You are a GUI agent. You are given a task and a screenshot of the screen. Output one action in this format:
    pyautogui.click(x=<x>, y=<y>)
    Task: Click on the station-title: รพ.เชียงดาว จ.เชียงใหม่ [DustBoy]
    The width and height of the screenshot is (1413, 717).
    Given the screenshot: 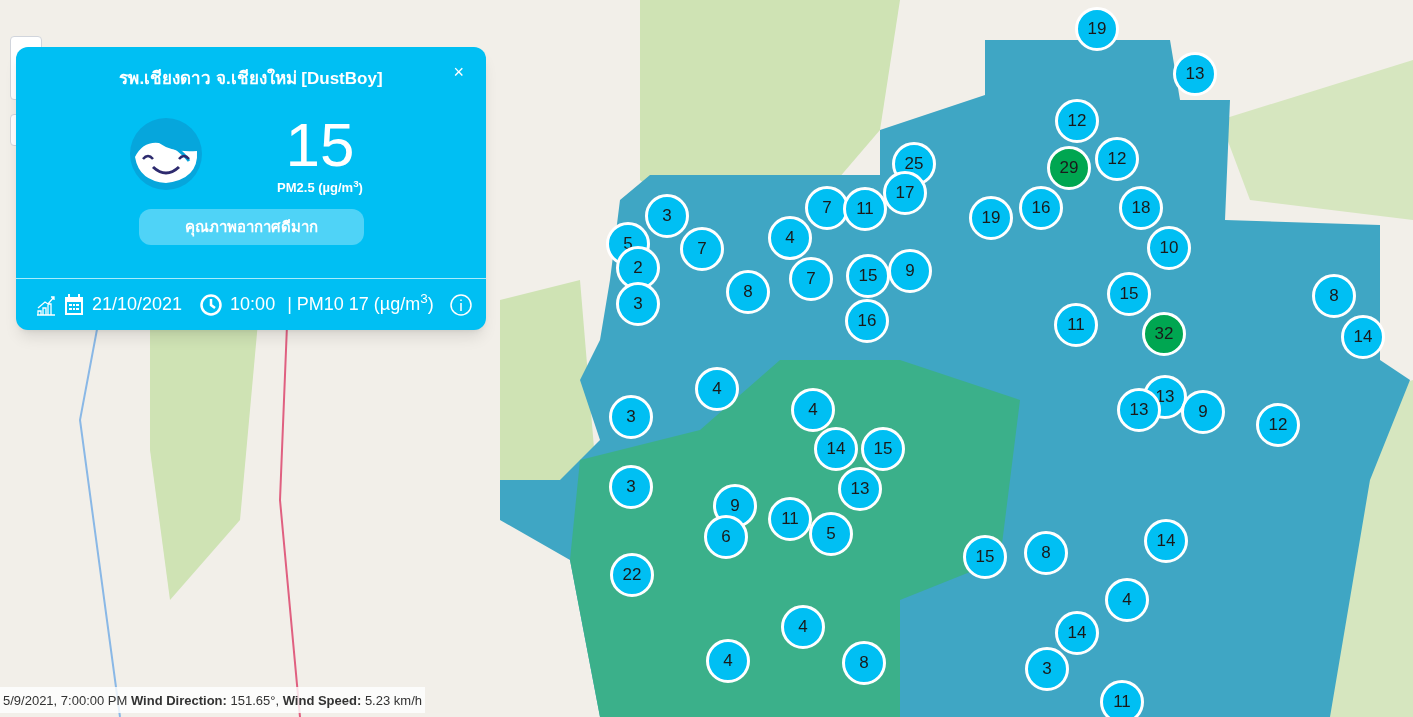 What is the action you would take?
    pyautogui.click(x=251, y=78)
    